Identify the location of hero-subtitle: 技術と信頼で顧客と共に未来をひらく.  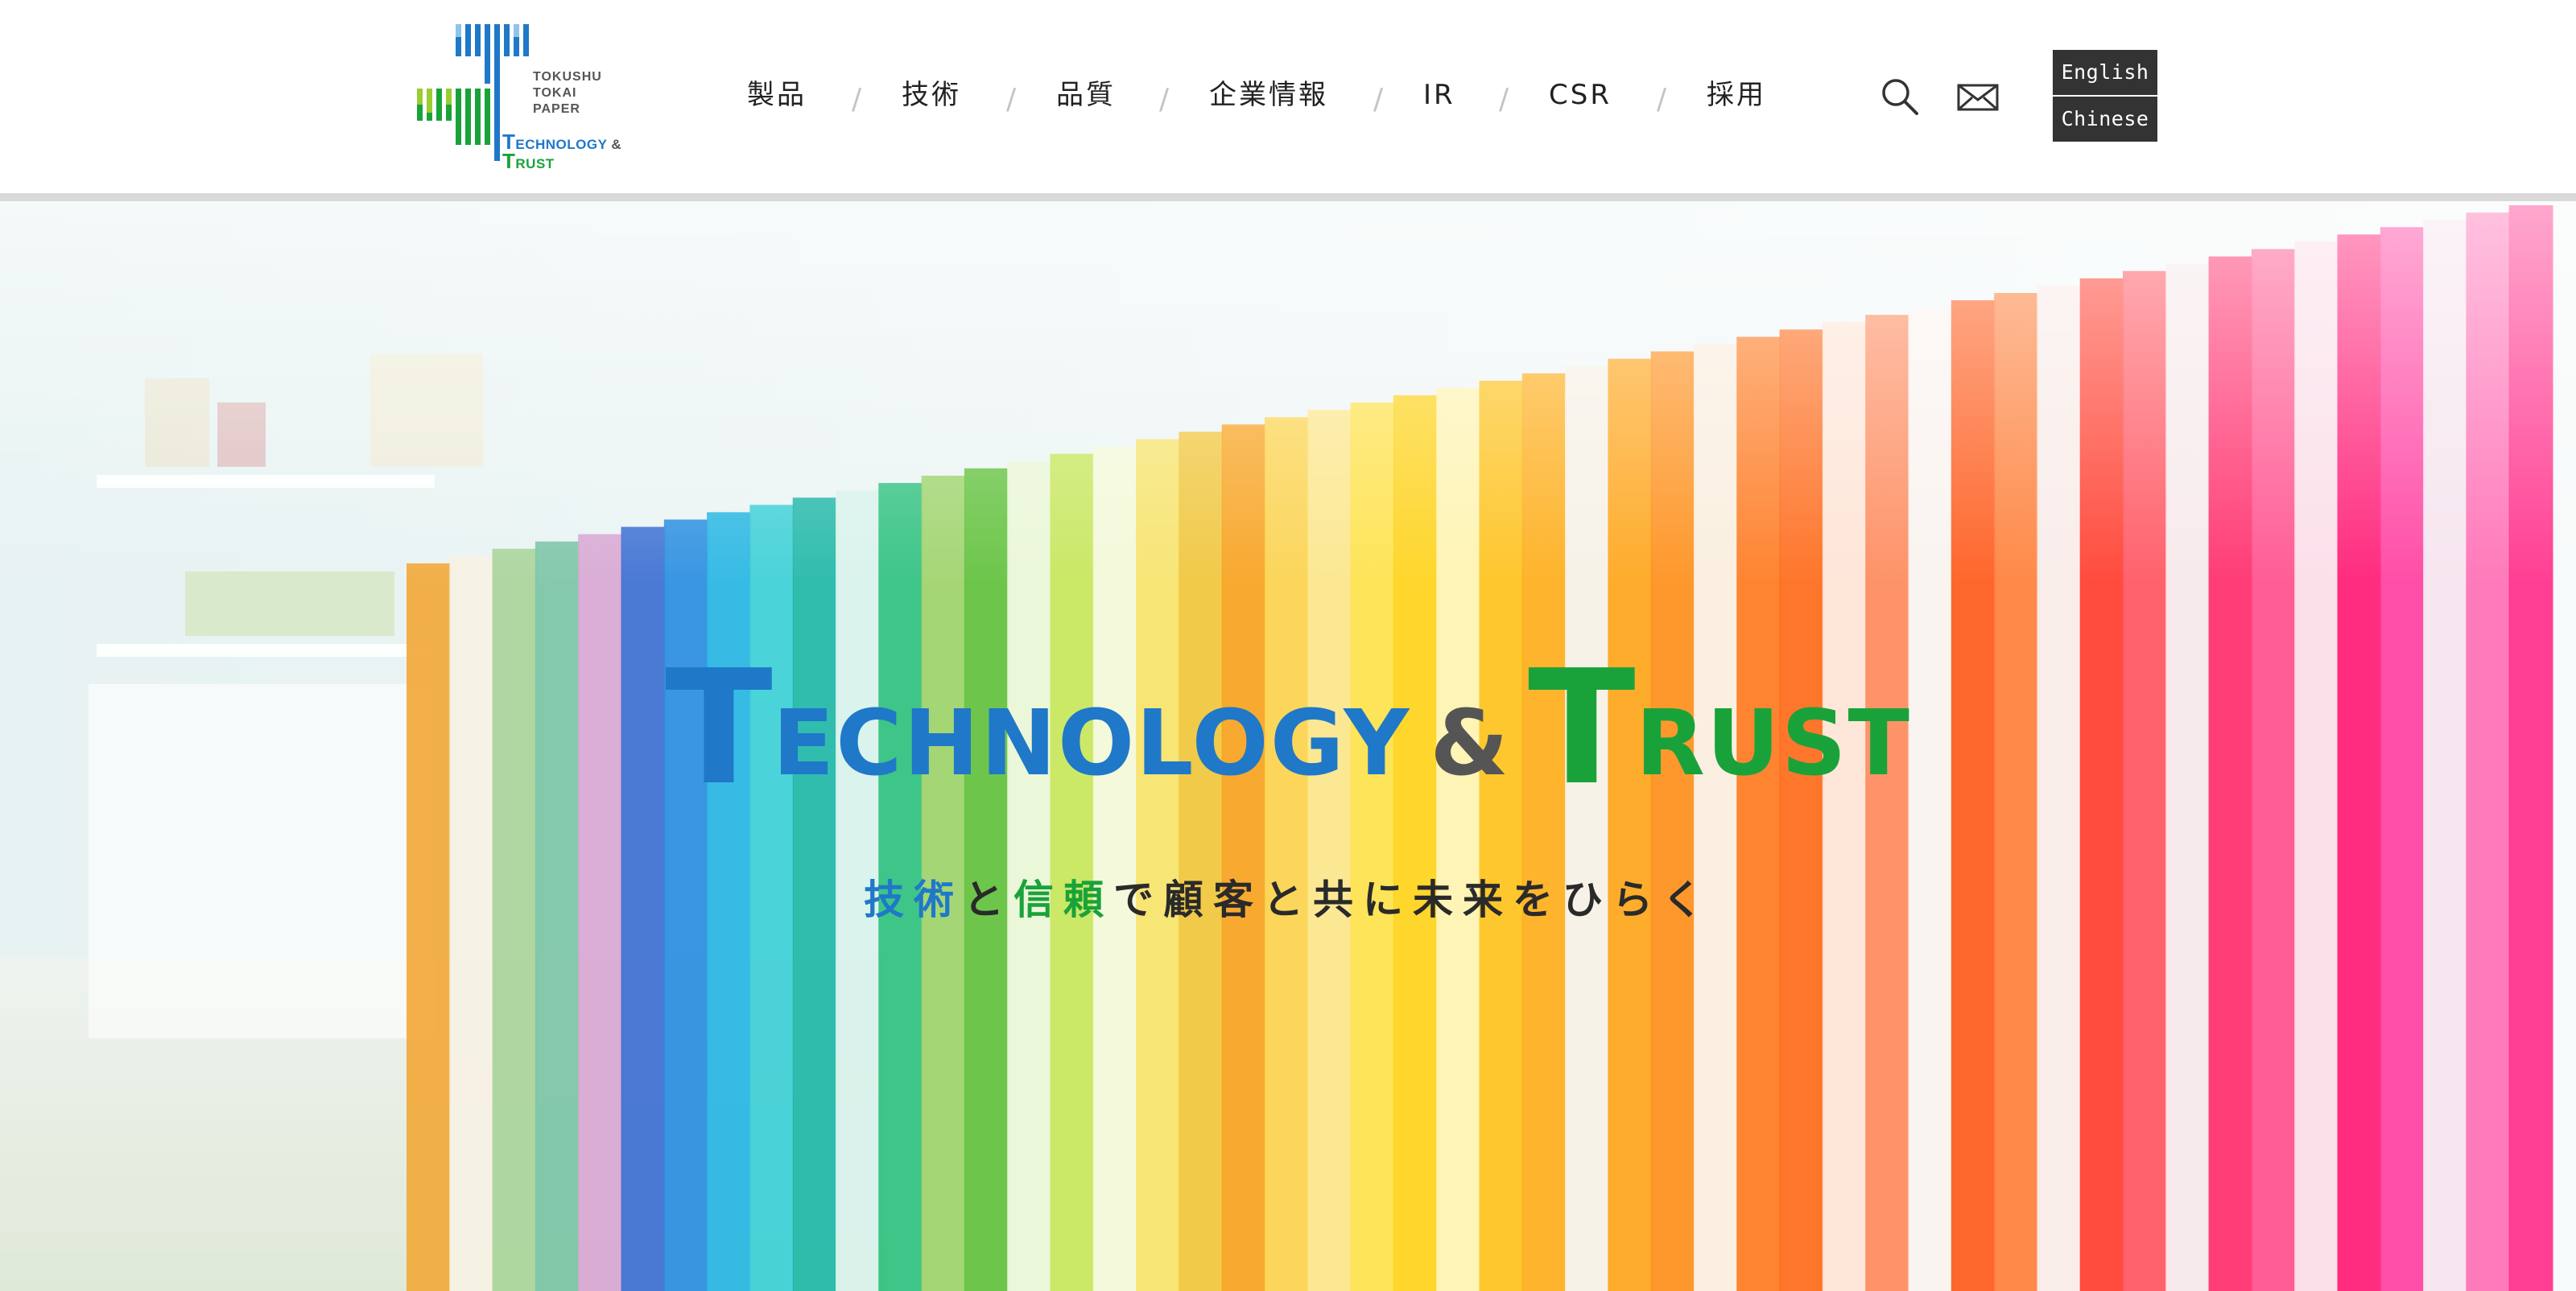
(1288, 897).